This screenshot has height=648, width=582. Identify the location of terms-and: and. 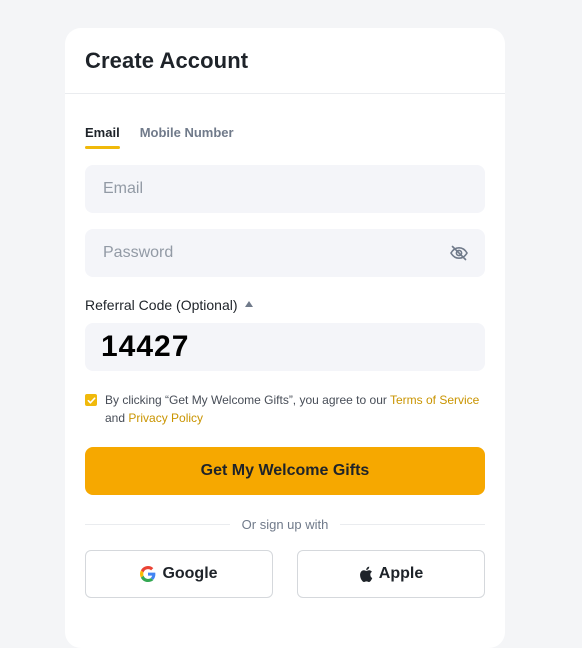
(115, 418).